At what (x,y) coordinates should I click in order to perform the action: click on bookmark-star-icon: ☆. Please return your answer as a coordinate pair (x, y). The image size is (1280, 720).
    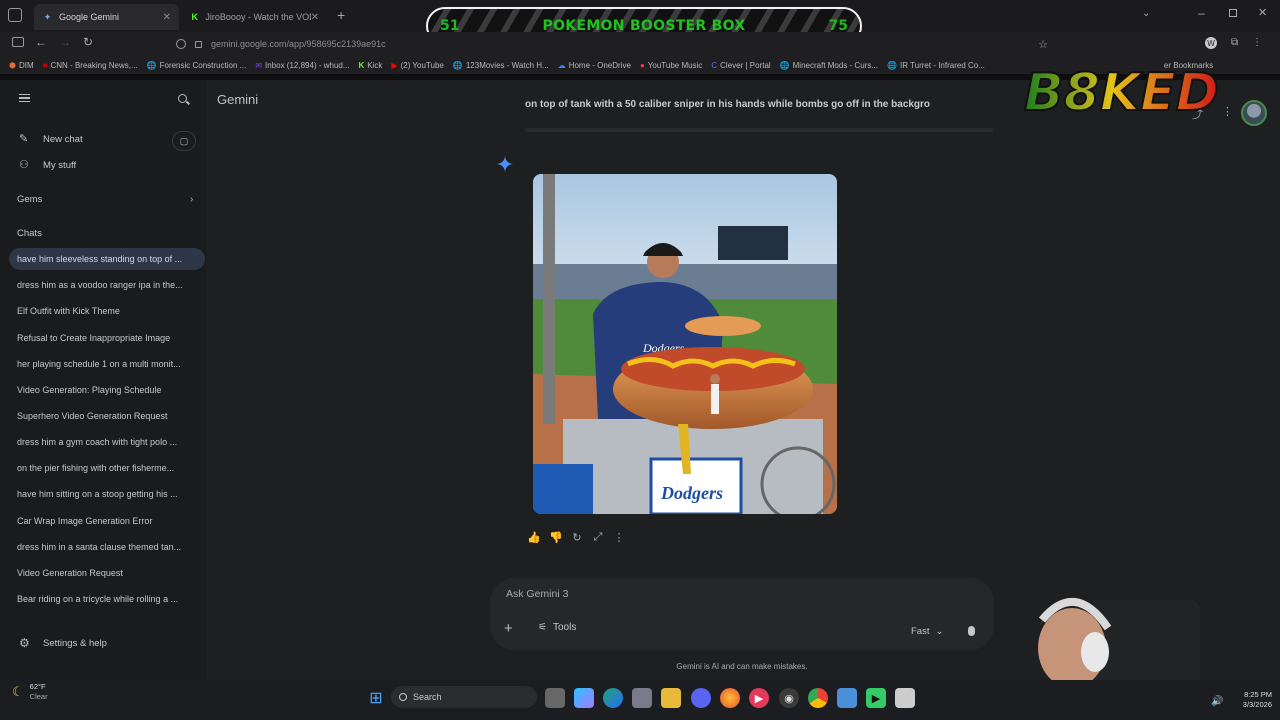
    Looking at the image, I should click on (1043, 44).